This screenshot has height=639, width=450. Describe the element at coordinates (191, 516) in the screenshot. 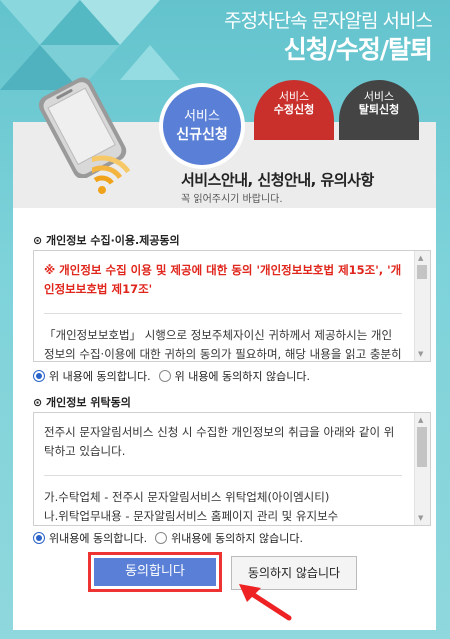

I see `entrust-item-2: 나.위탁업무내용 - 문자알림서비스 홈페이지 관리 및 유지보수` at that location.